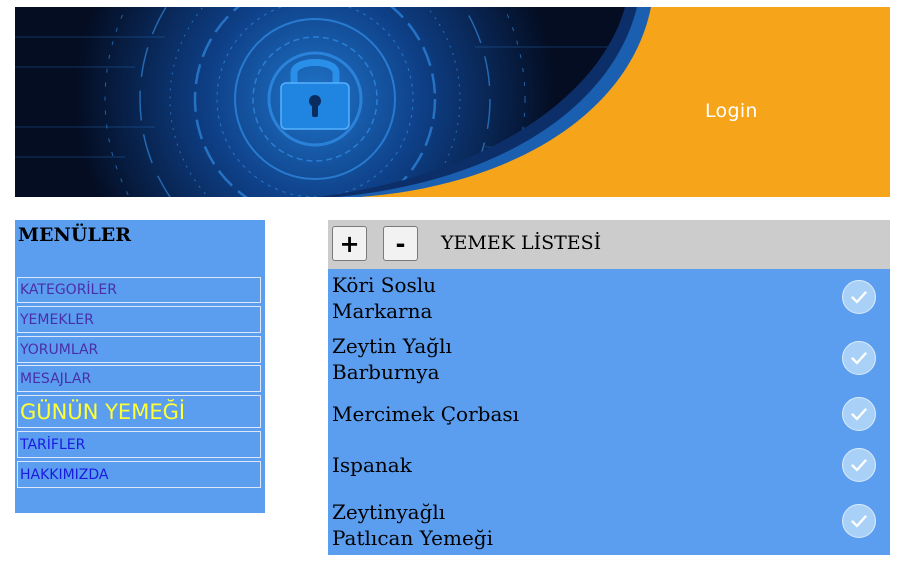 The height and width of the screenshot is (588, 918). I want to click on food-name: Mercimek Çorbası, so click(462, 414).